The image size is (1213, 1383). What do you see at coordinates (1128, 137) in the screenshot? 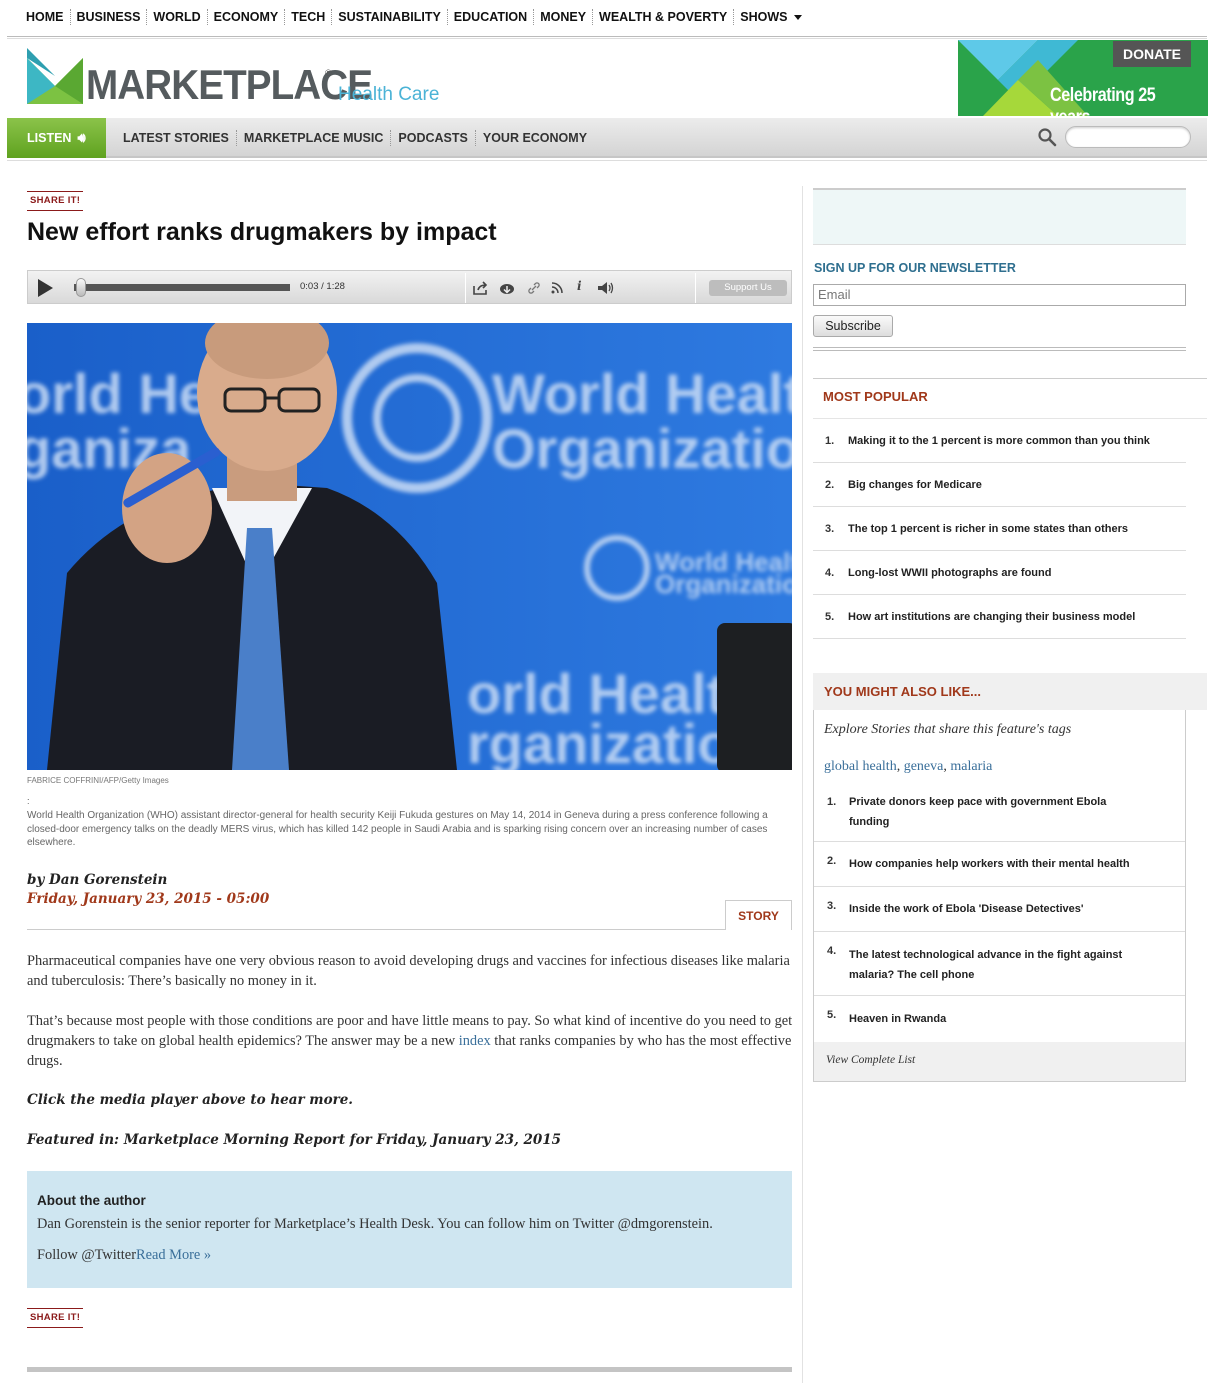
I see `search-input` at bounding box center [1128, 137].